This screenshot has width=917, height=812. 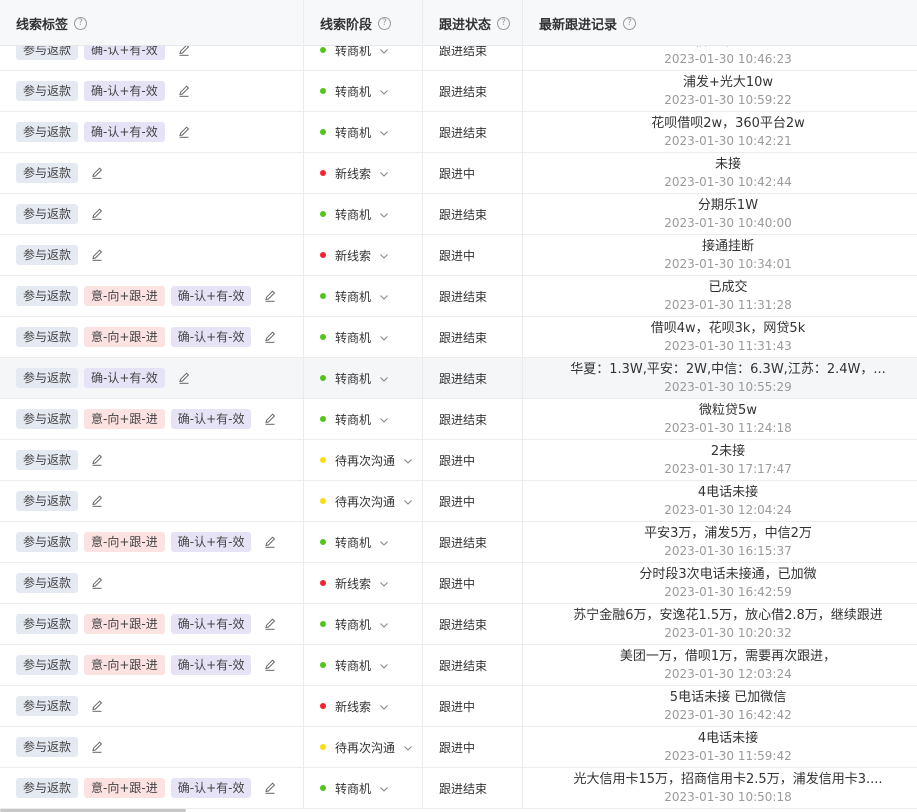 What do you see at coordinates (473, 23) in the screenshot?
I see `header-status: 跟进状态 ?` at bounding box center [473, 23].